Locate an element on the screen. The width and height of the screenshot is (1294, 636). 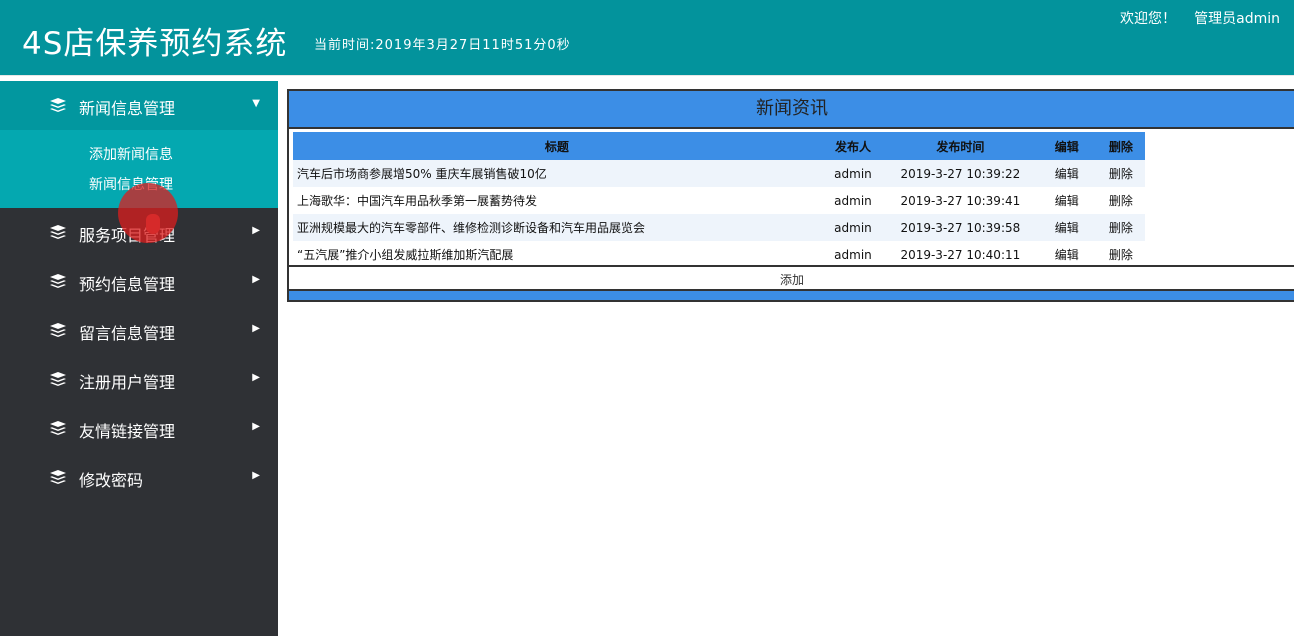
news-time: 2019-3-27 10:39:41 is located at coordinates (960, 200).